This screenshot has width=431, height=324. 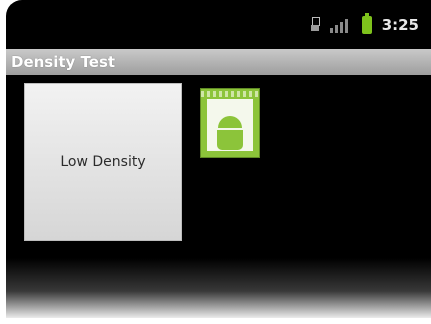 What do you see at coordinates (230, 123) in the screenshot?
I see `android-icon` at bounding box center [230, 123].